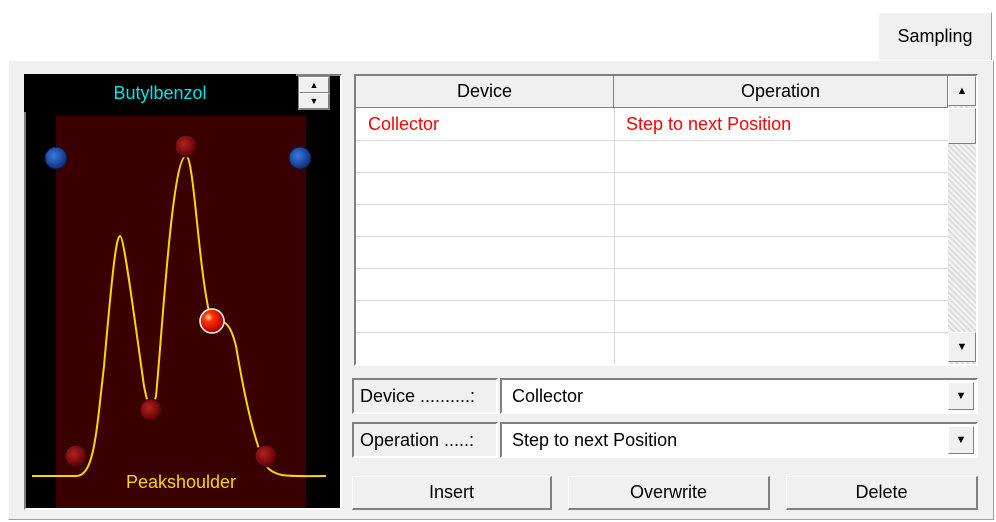  Describe the element at coordinates (595, 439) in the screenshot. I see `operation-select-value: Step to next Position` at that location.